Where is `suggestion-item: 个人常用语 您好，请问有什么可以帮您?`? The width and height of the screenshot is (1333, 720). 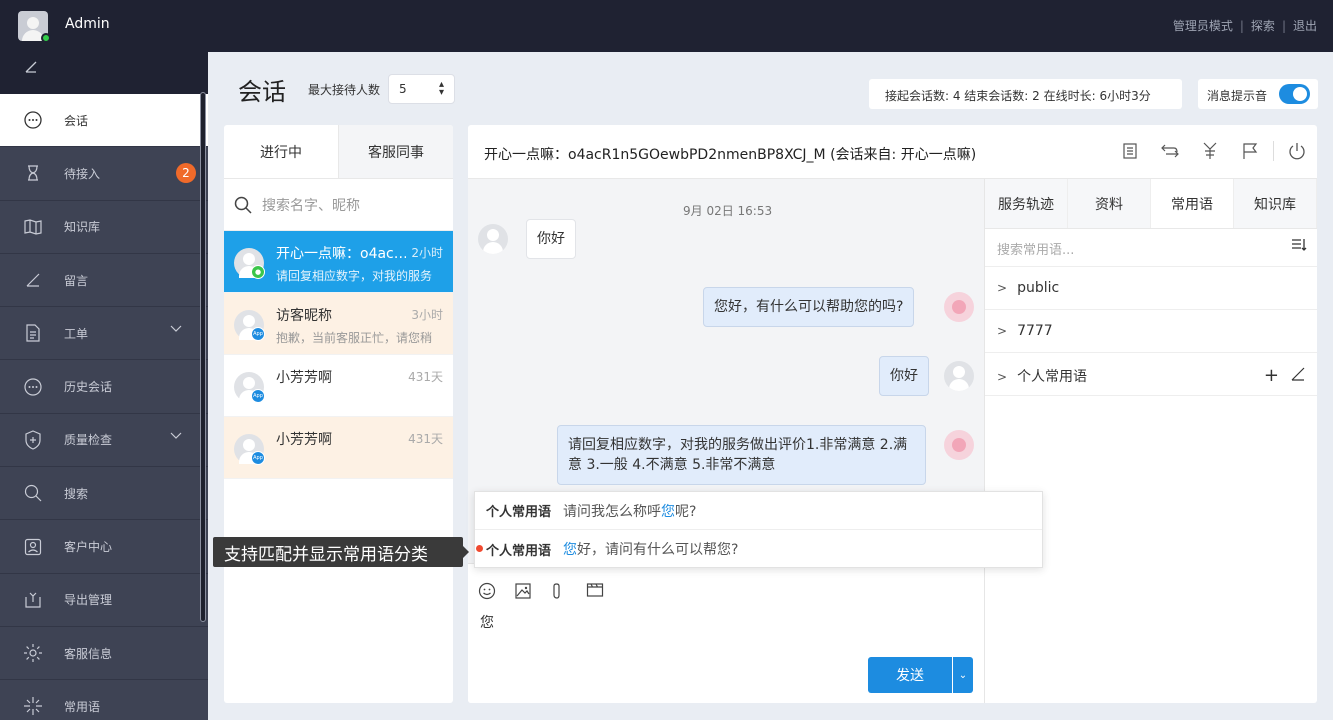 suggestion-item: 个人常用语 您好，请问有什么可以帮您? is located at coordinates (758, 549).